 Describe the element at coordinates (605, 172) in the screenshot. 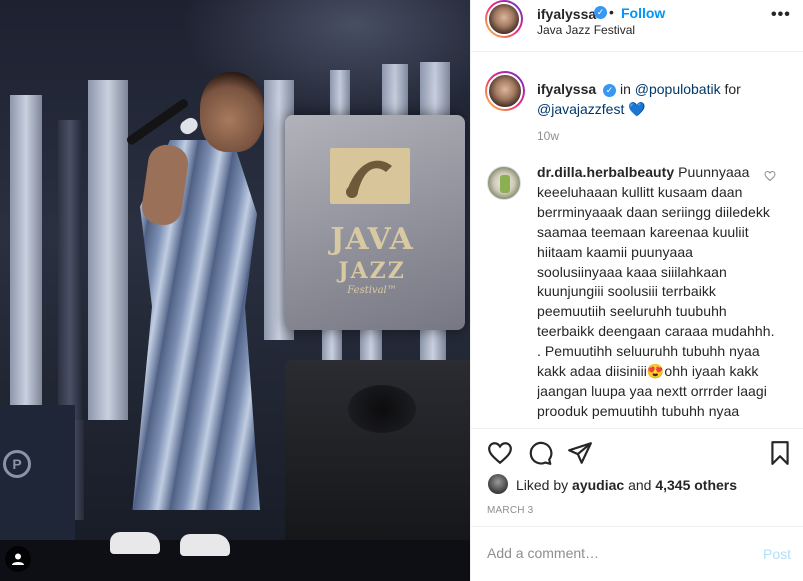

I see `commenter-username: dr.dilla.herbalbeauty` at that location.